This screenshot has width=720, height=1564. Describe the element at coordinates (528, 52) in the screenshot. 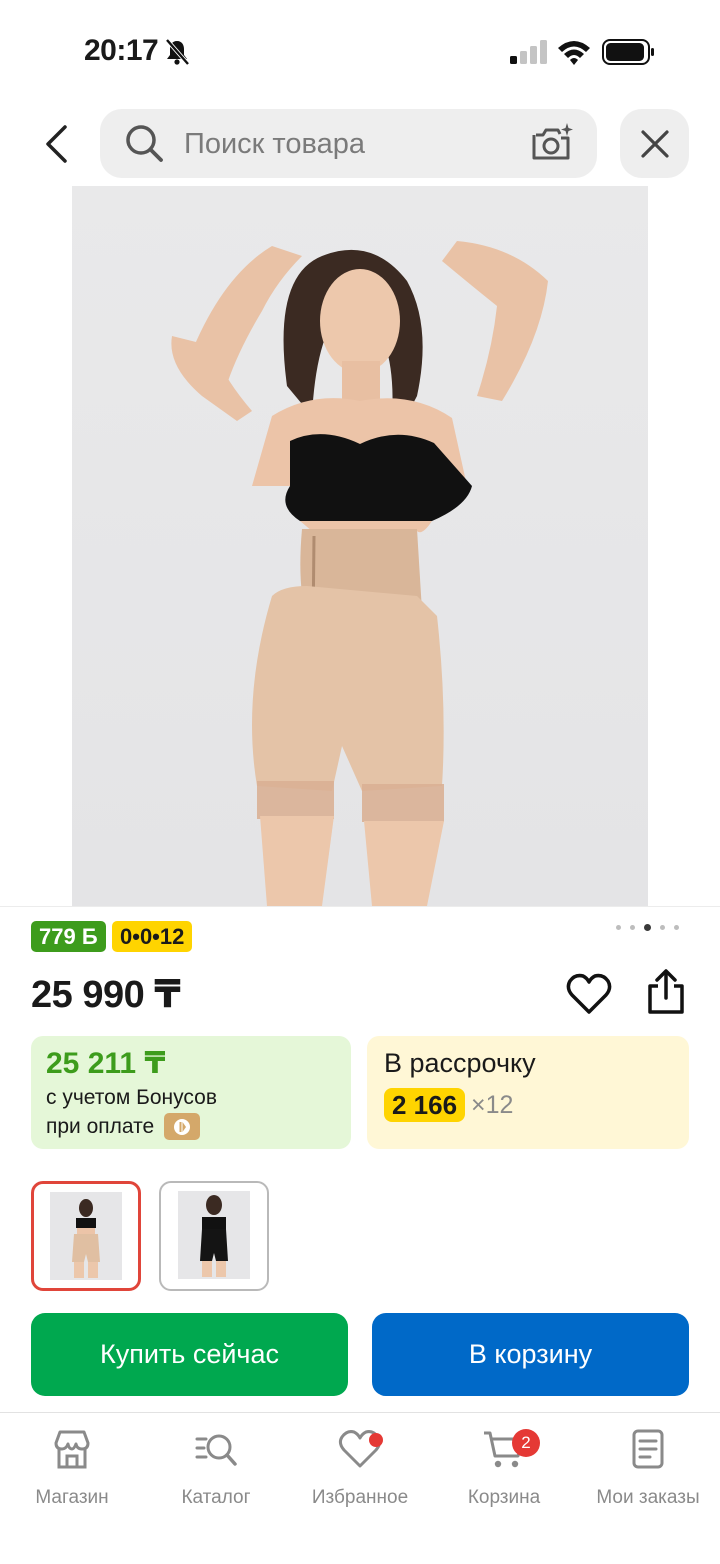

I see `signal-icon` at that location.